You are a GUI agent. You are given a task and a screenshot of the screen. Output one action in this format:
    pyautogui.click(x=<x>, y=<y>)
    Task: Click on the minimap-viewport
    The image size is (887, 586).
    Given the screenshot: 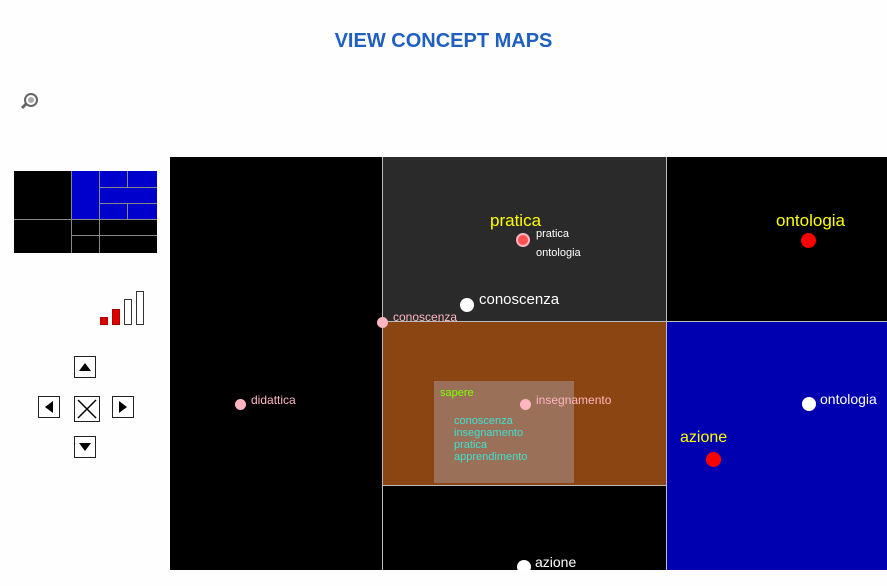 What is the action you would take?
    pyautogui.click(x=114, y=195)
    